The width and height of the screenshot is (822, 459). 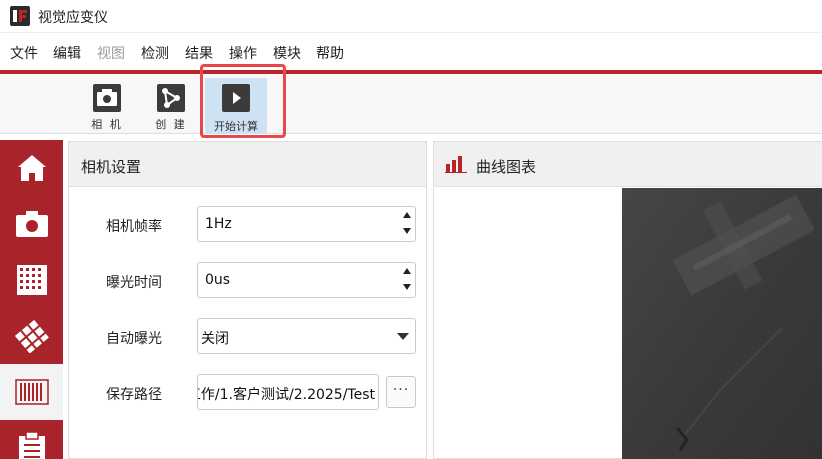 What do you see at coordinates (171, 124) in the screenshot?
I see `create-tool-label: 创 建` at bounding box center [171, 124].